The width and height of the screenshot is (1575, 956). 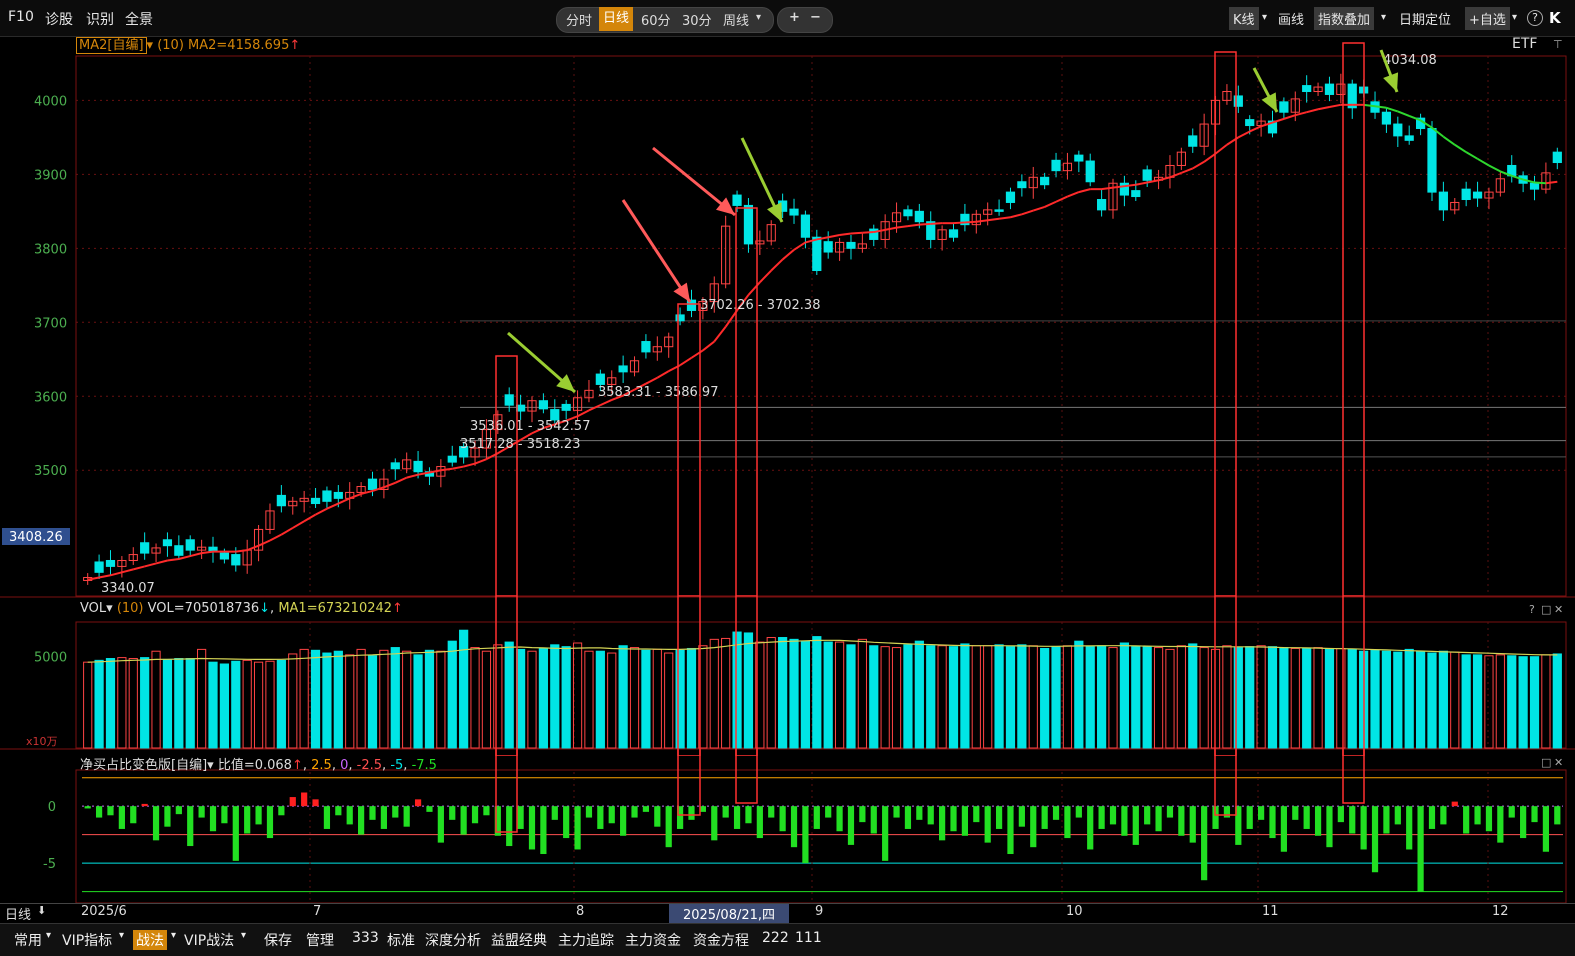 What do you see at coordinates (808, 938) in the screenshot?
I see `tab-111: 111` at bounding box center [808, 938].